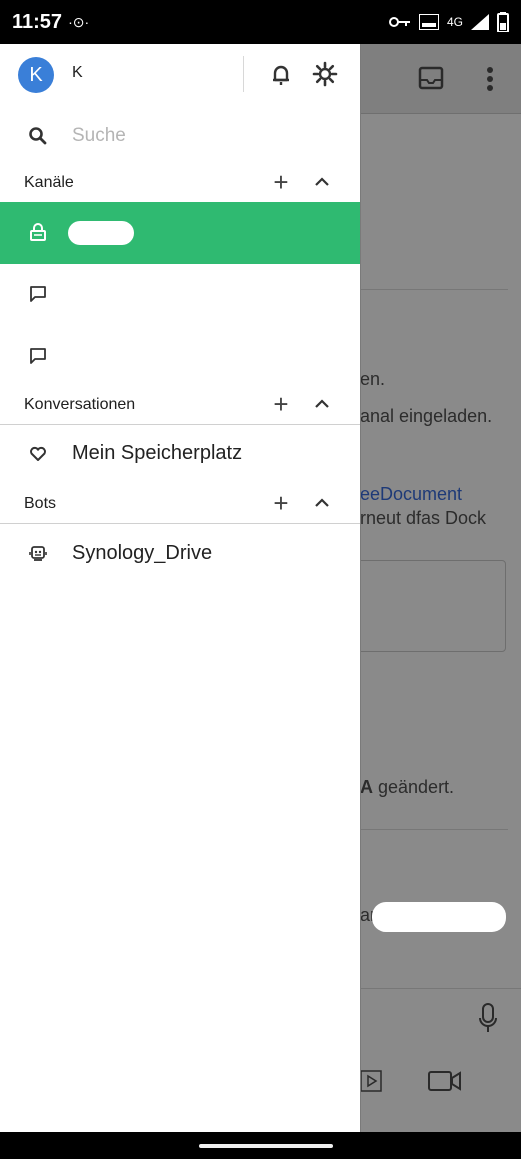 This screenshot has height=1159, width=521. What do you see at coordinates (431, 78) in the screenshot?
I see `inbox-icon` at bounding box center [431, 78].